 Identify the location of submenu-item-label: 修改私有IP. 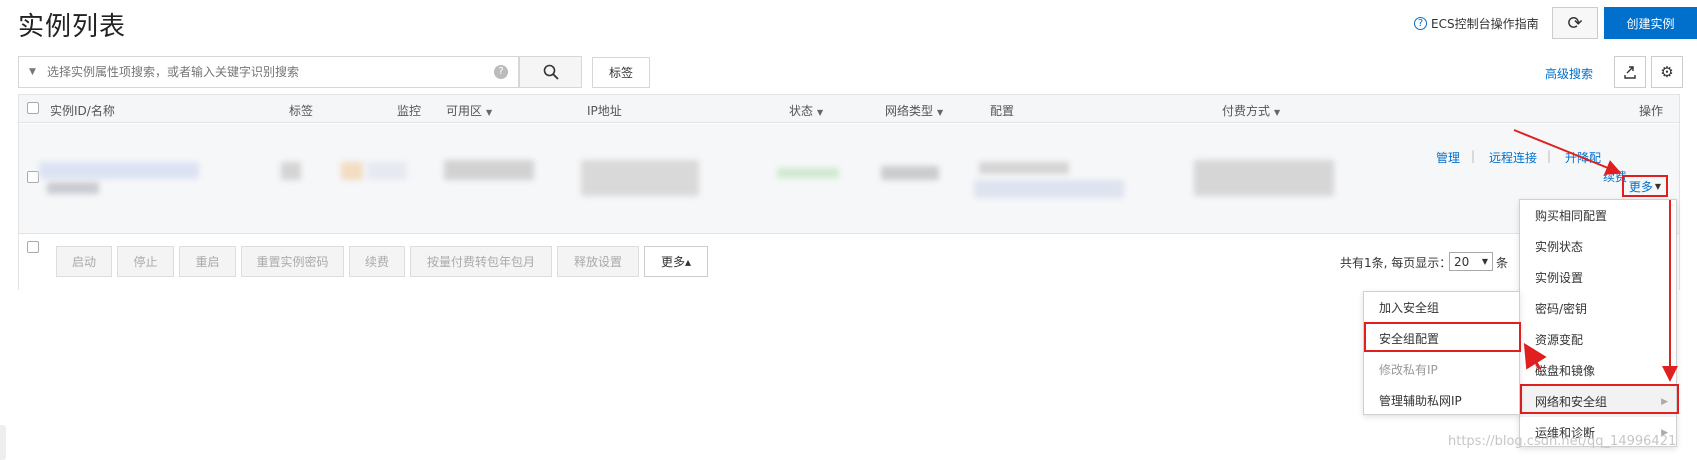
(1408, 370).